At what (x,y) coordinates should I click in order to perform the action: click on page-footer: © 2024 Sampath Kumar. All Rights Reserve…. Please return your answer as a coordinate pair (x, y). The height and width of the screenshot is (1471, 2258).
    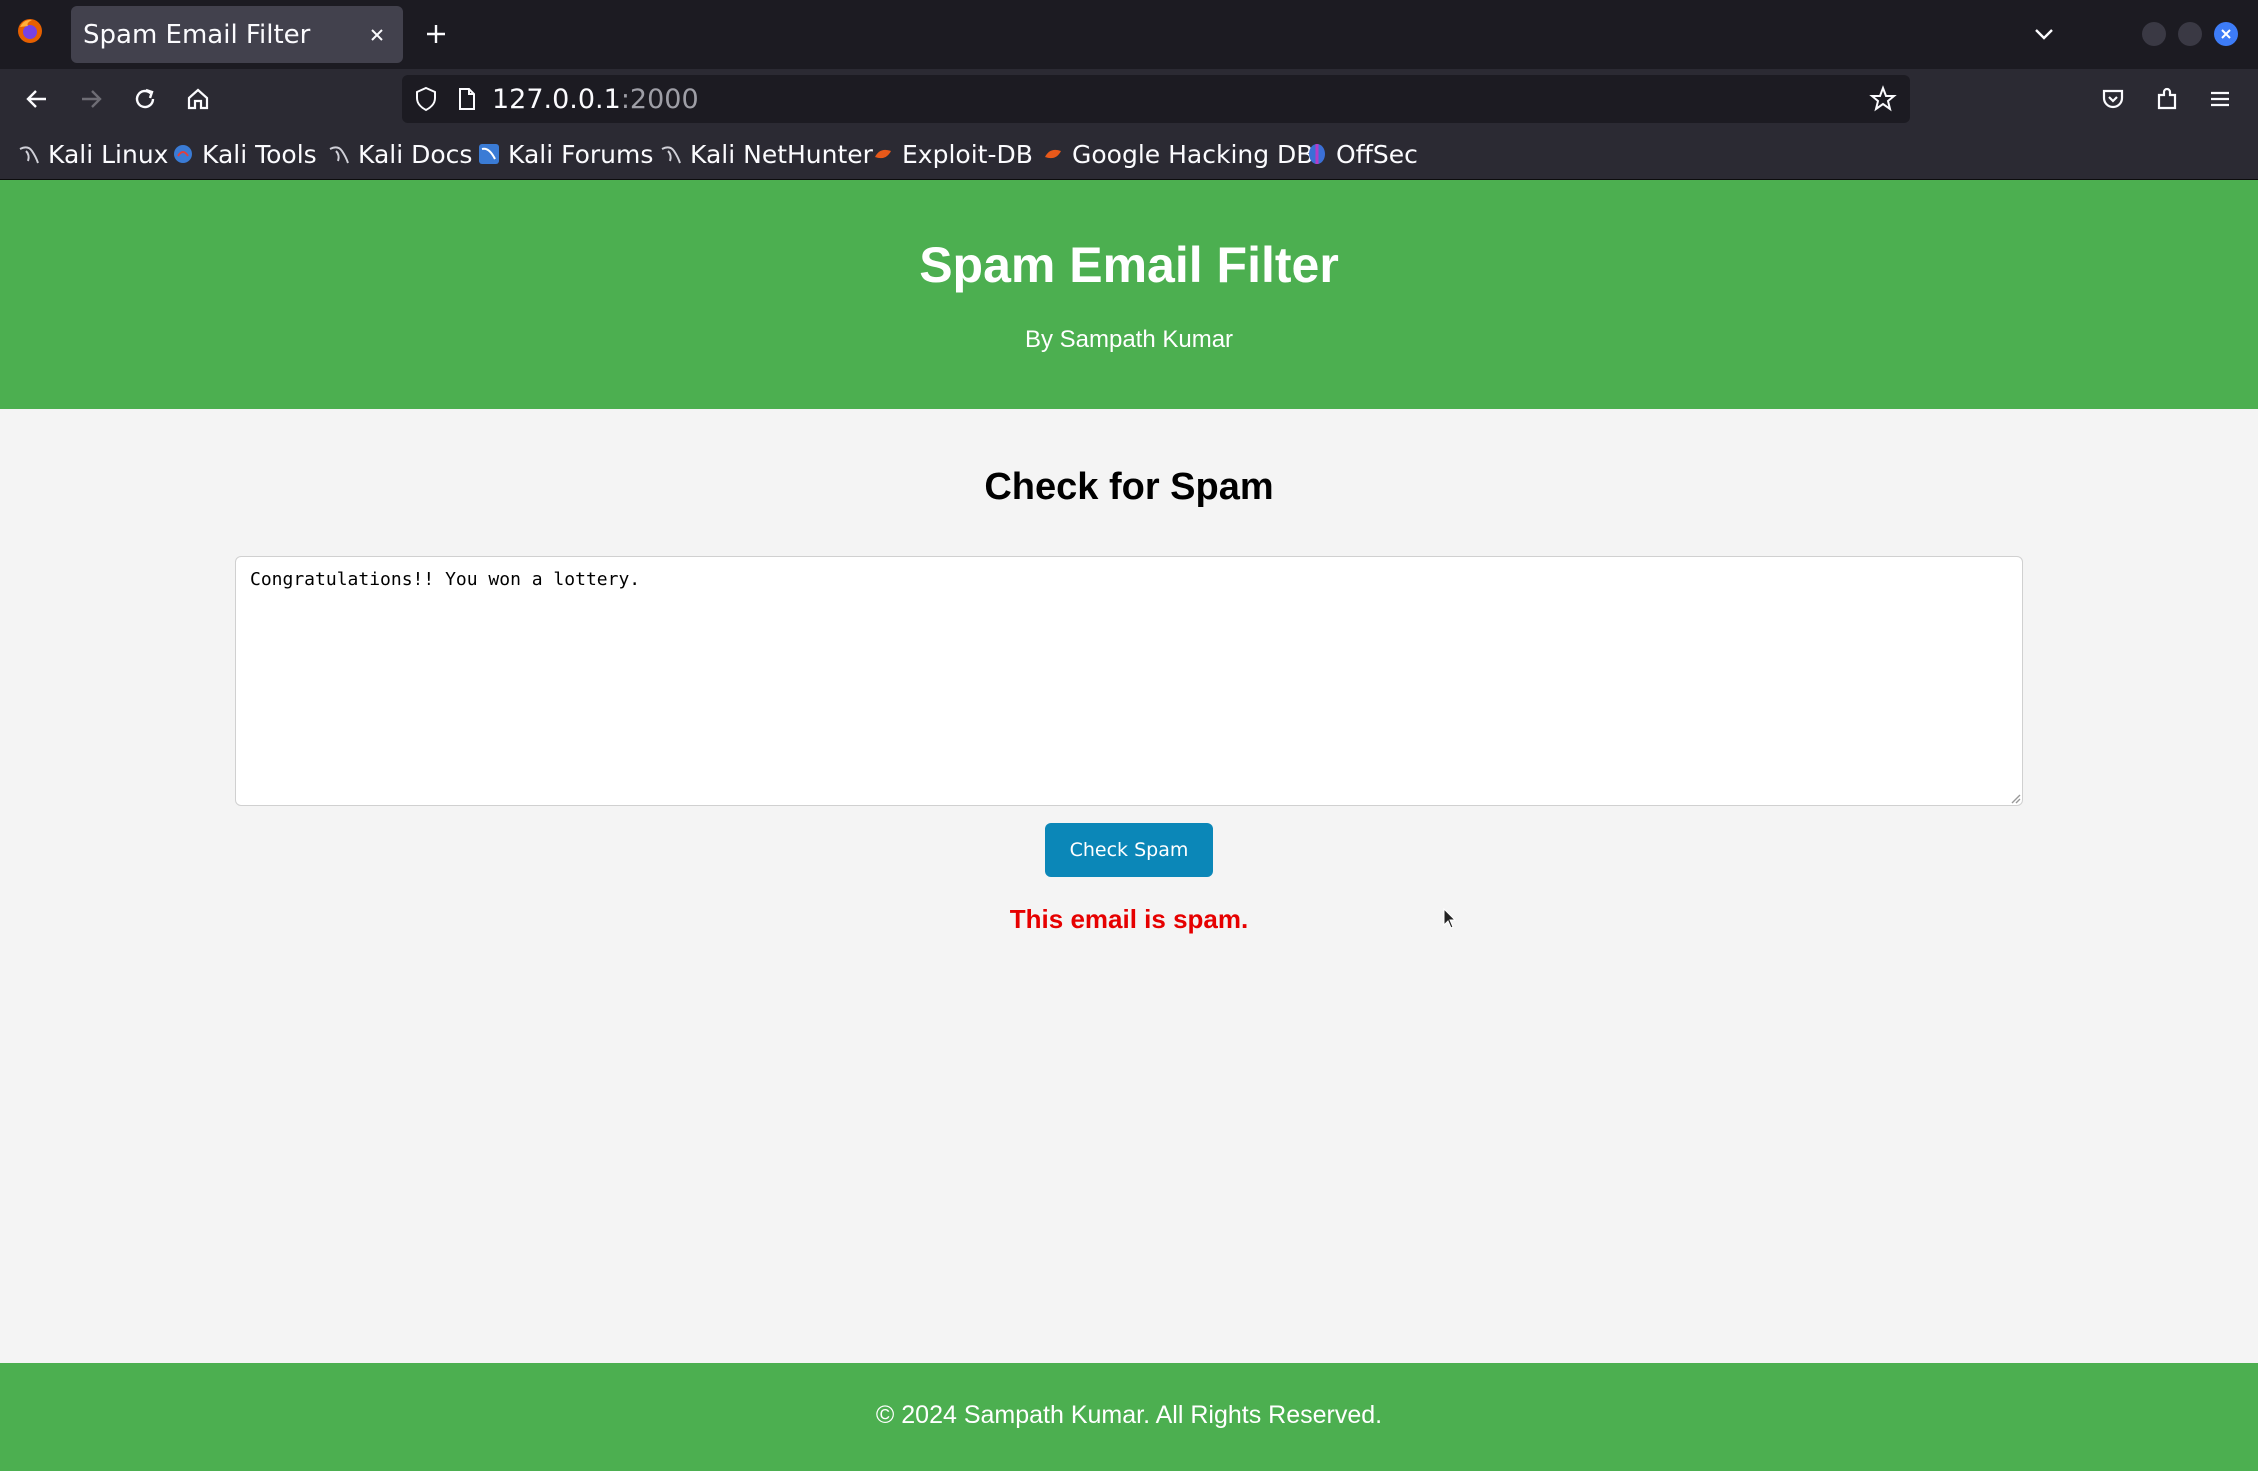
    Looking at the image, I should click on (1129, 1417).